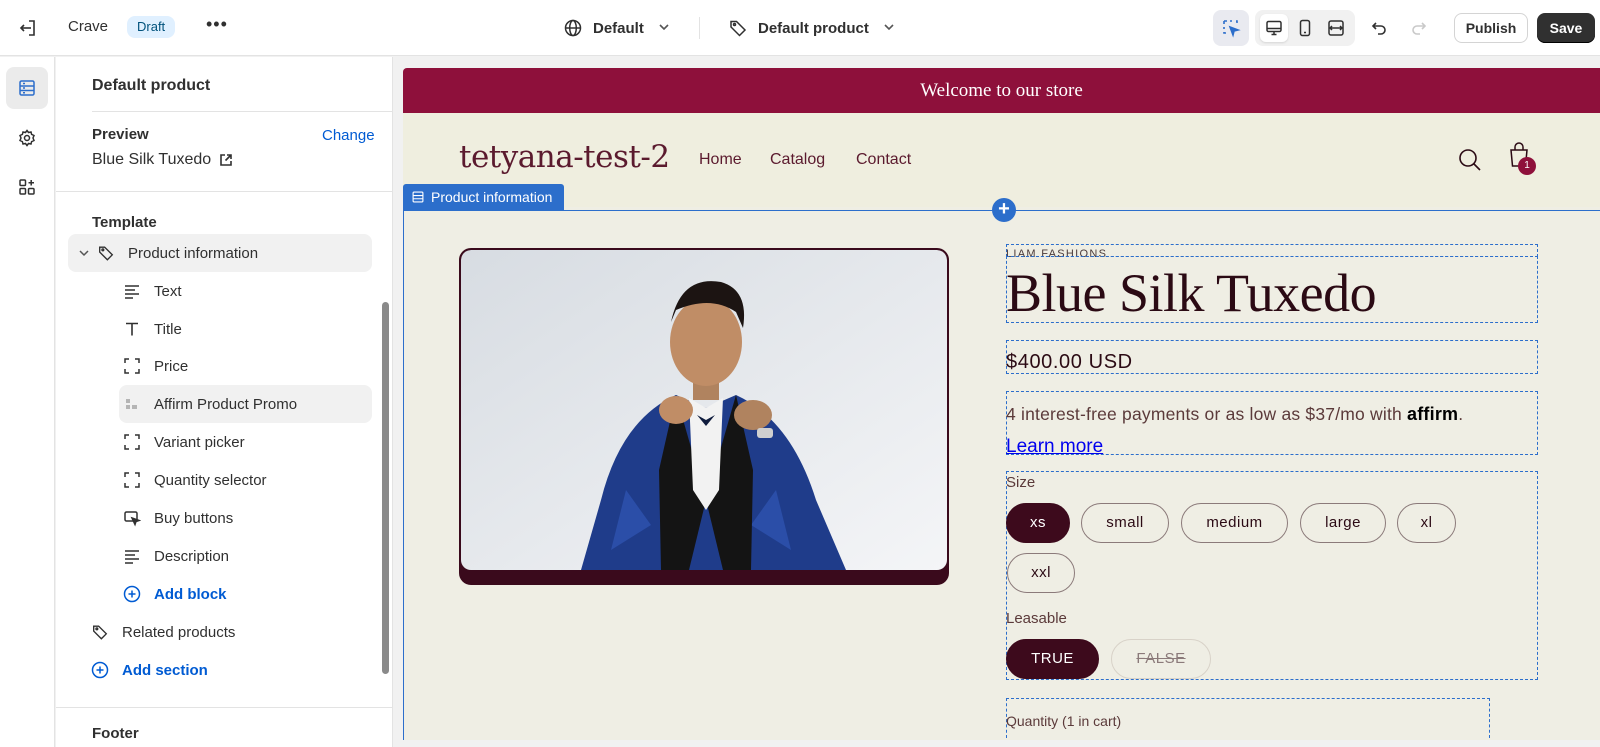 The width and height of the screenshot is (1600, 747). What do you see at coordinates (1021, 482) in the screenshot?
I see `size-label: Size` at bounding box center [1021, 482].